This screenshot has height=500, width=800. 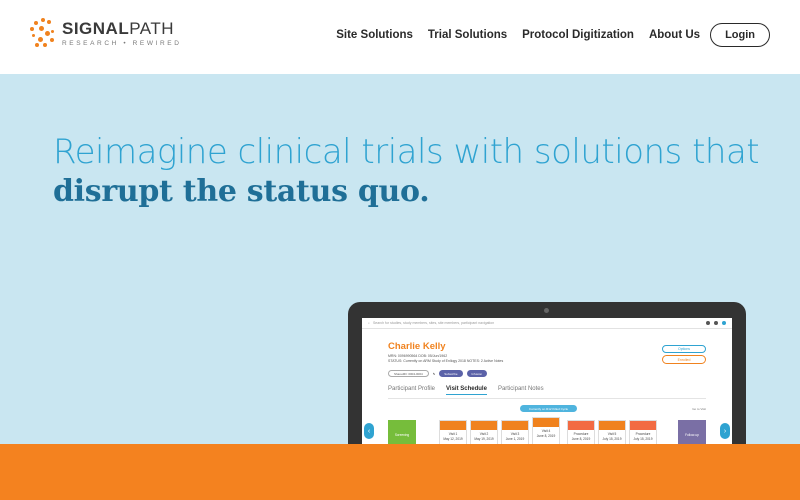 I want to click on mock-card-label: Screening, so click(x=402, y=435).